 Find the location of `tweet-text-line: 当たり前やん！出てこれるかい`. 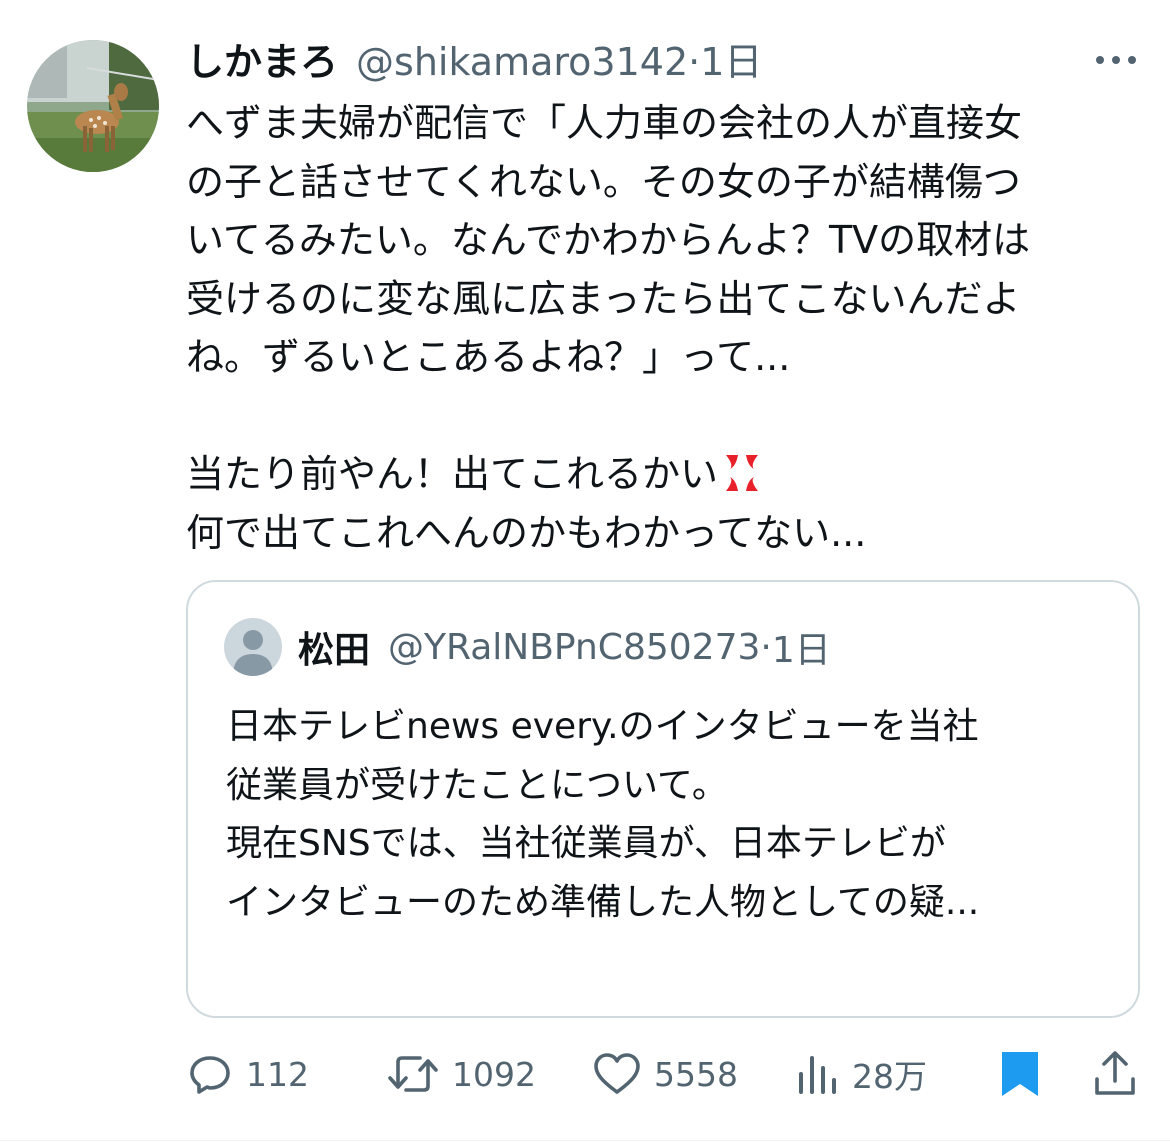

tweet-text-line: 当たり前やん！出てこれるかい is located at coordinates (666, 474).